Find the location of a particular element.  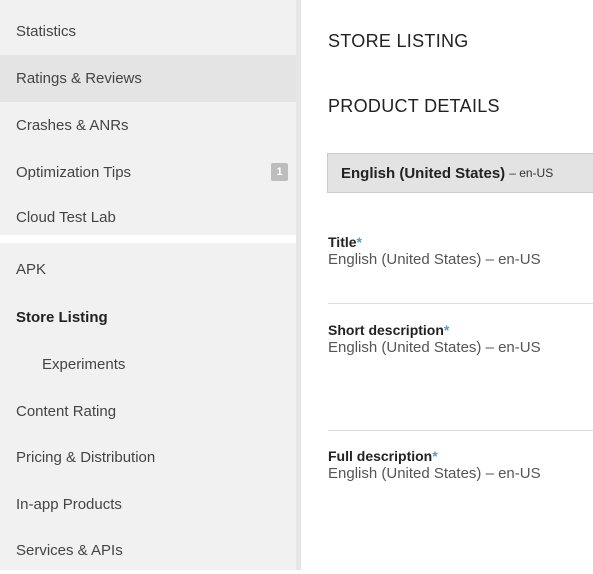

sidebar-item-optimization-tips: Optimization Tips 1 is located at coordinates (148, 172).